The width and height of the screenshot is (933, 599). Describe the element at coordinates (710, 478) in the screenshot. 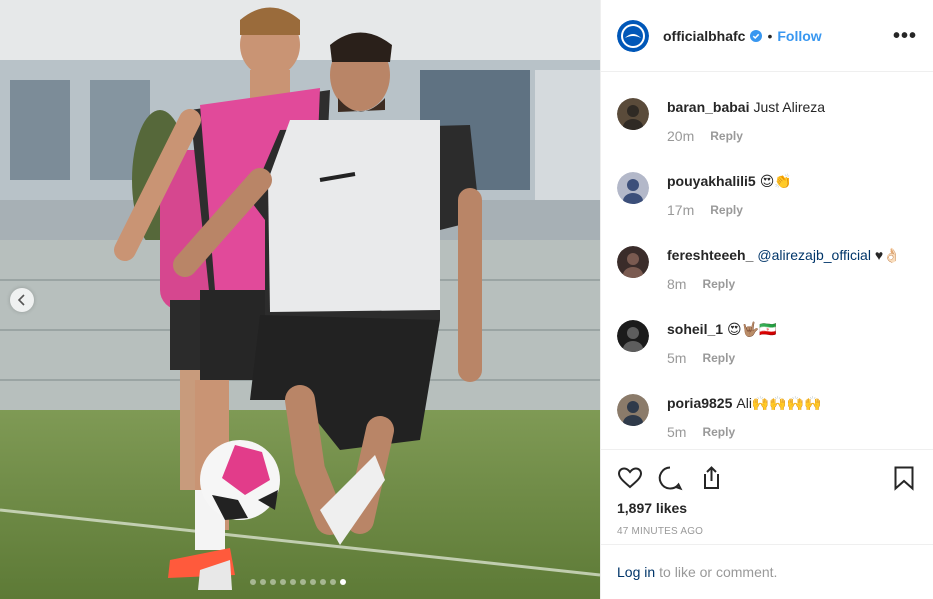

I see `share-icon` at that location.